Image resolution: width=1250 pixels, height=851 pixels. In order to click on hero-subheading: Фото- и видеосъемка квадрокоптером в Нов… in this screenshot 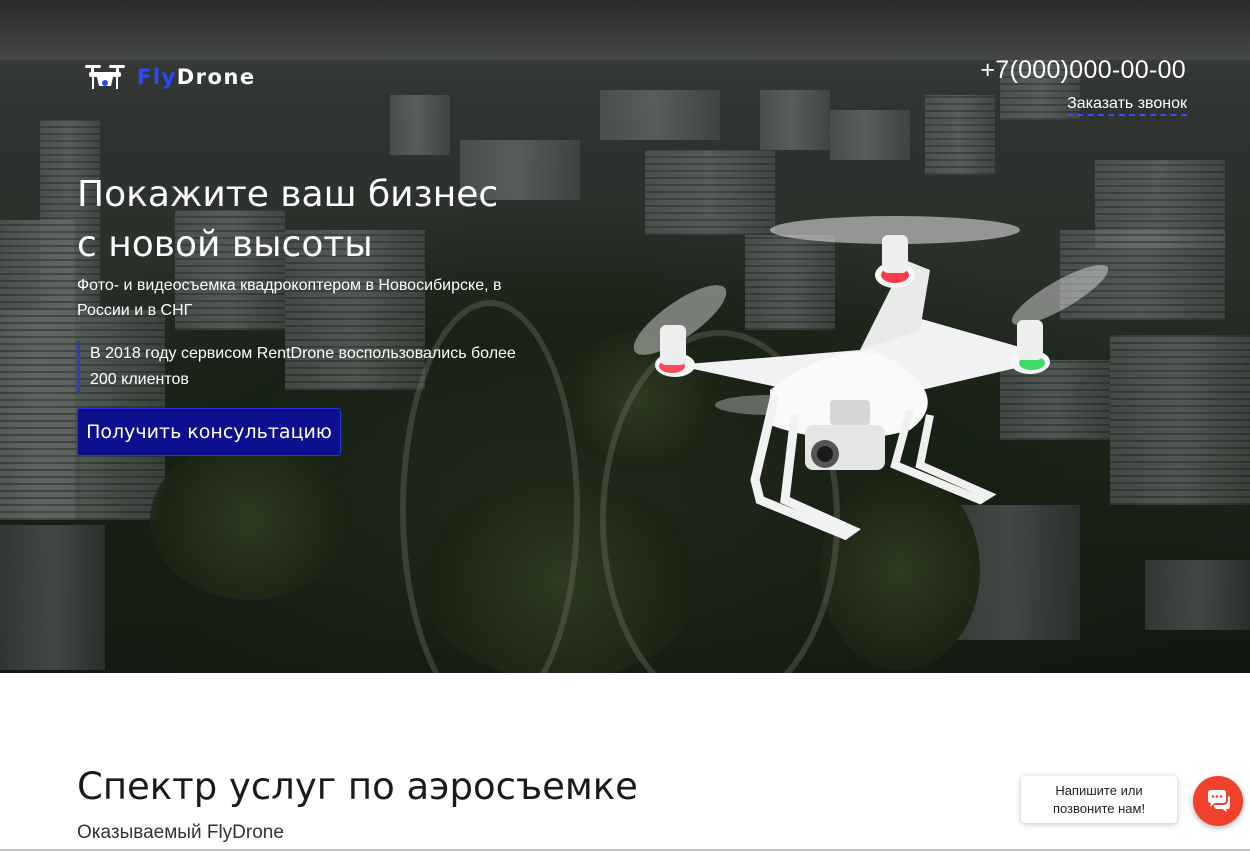, I will do `click(289, 298)`.